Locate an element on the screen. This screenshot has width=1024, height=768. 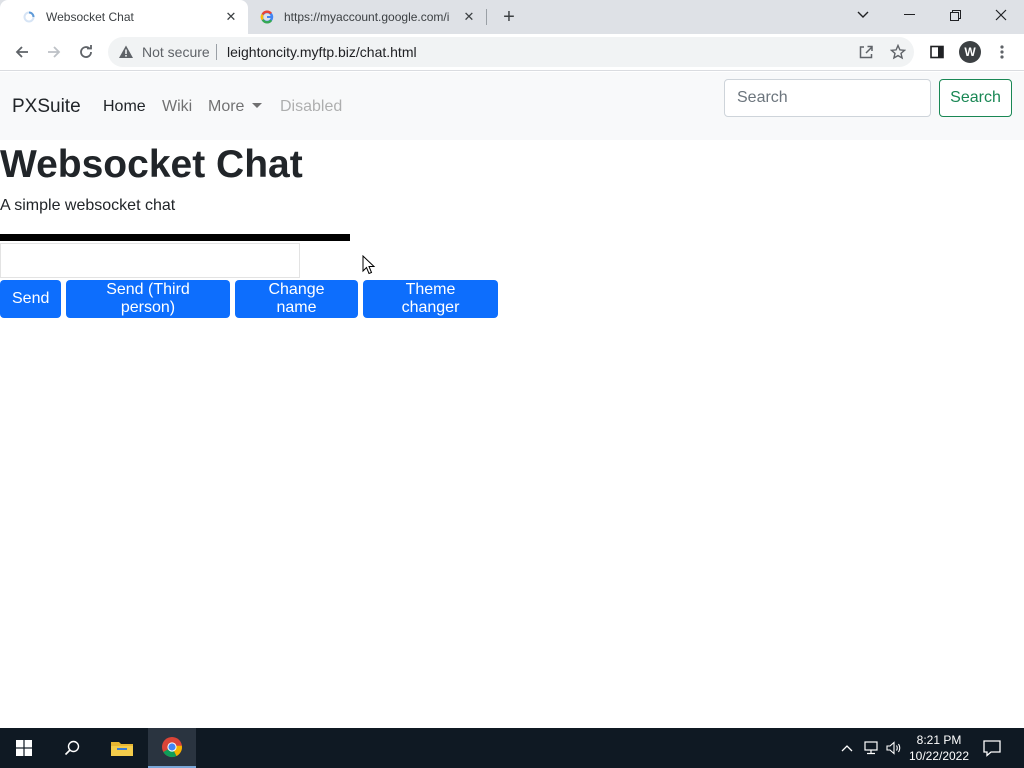
search-icon is located at coordinates (72, 748).